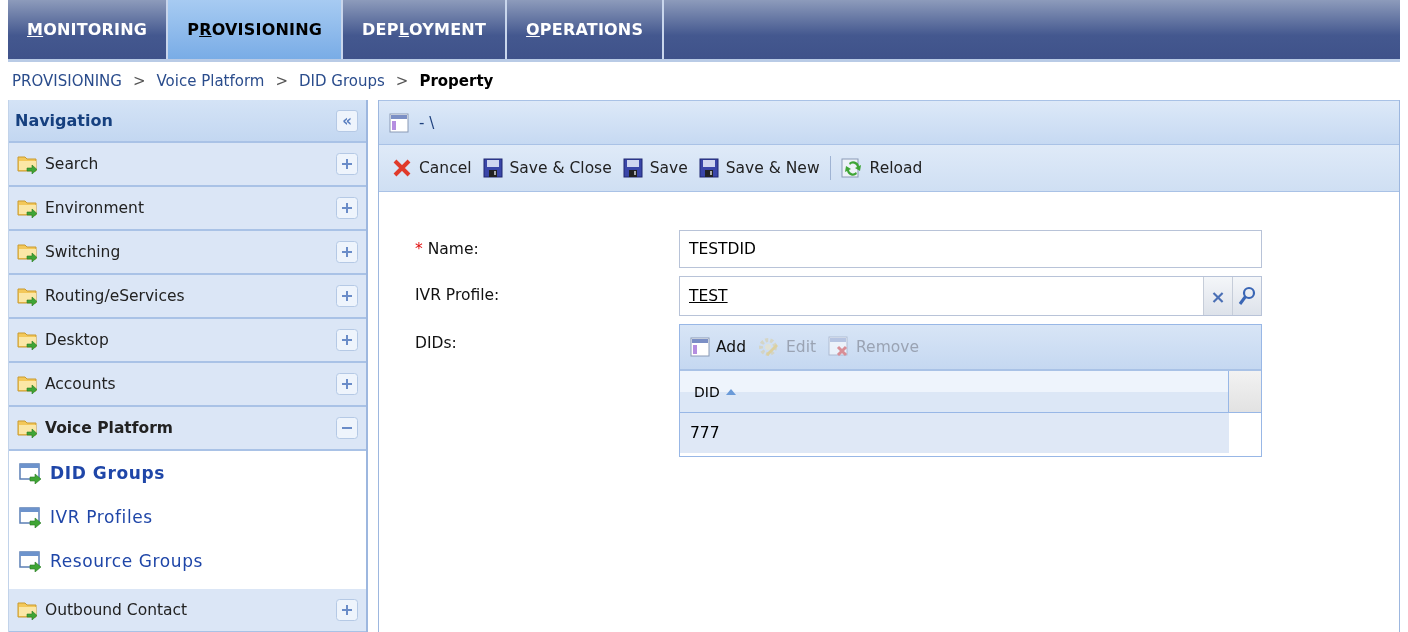 This screenshot has height=632, width=1408. Describe the element at coordinates (64, 120) in the screenshot. I see `navigation-title: Navigation` at that location.